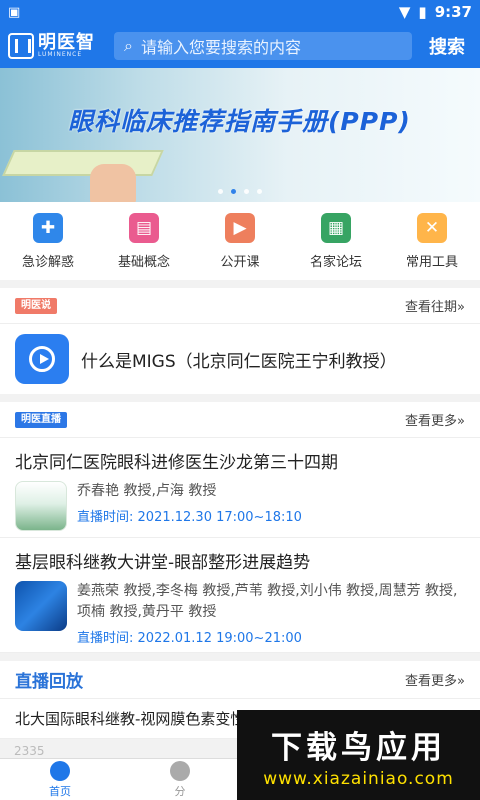  What do you see at coordinates (219, 517) in the screenshot?
I see `live-time-value: 2021.12.30 17:00~18:10` at bounding box center [219, 517].